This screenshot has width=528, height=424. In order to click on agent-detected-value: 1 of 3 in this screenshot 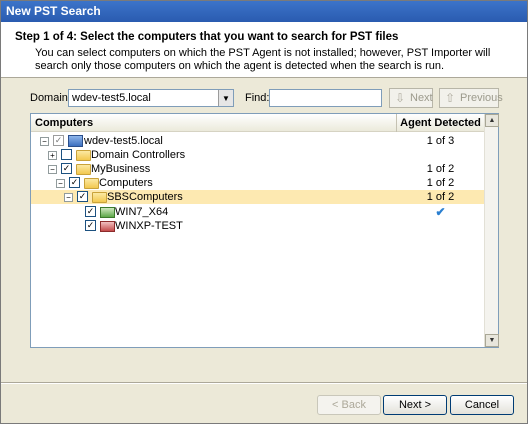, I will do `click(440, 141)`.